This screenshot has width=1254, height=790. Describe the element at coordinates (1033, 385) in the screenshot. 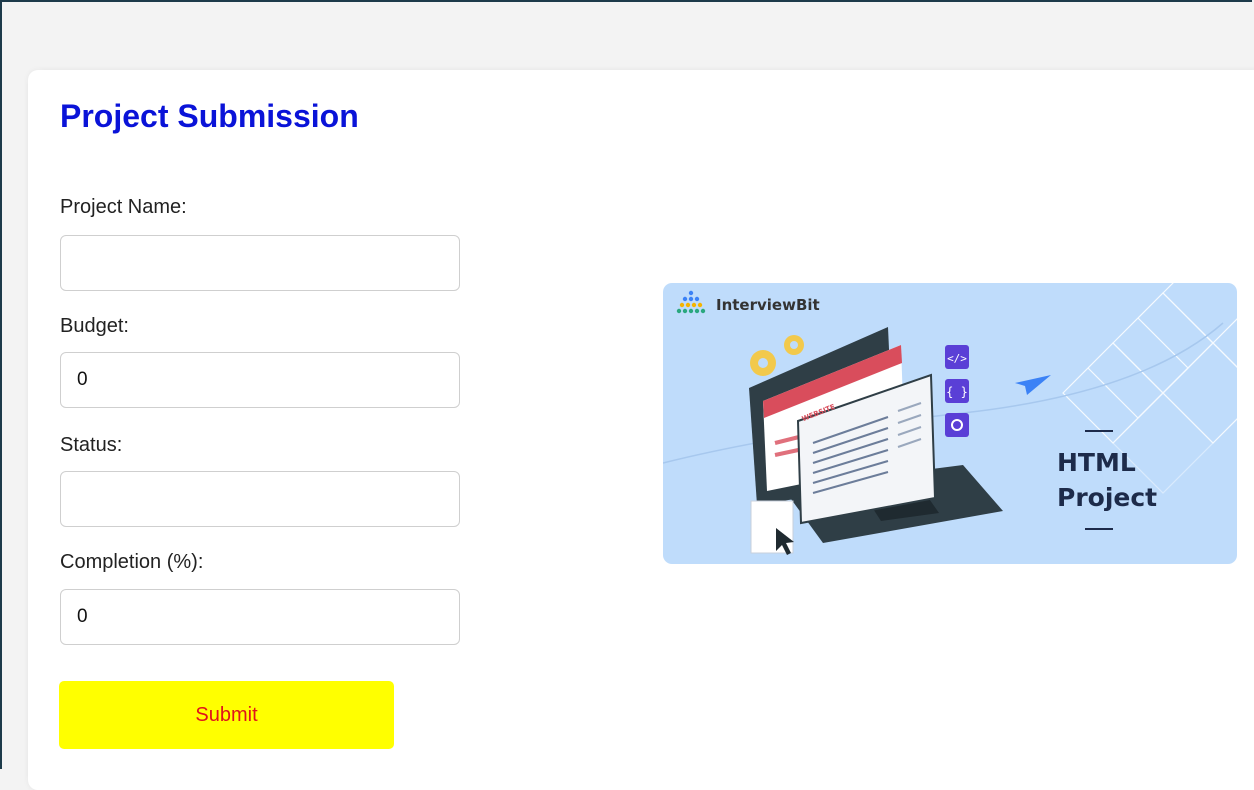

I see `paper-plane-icon` at that location.